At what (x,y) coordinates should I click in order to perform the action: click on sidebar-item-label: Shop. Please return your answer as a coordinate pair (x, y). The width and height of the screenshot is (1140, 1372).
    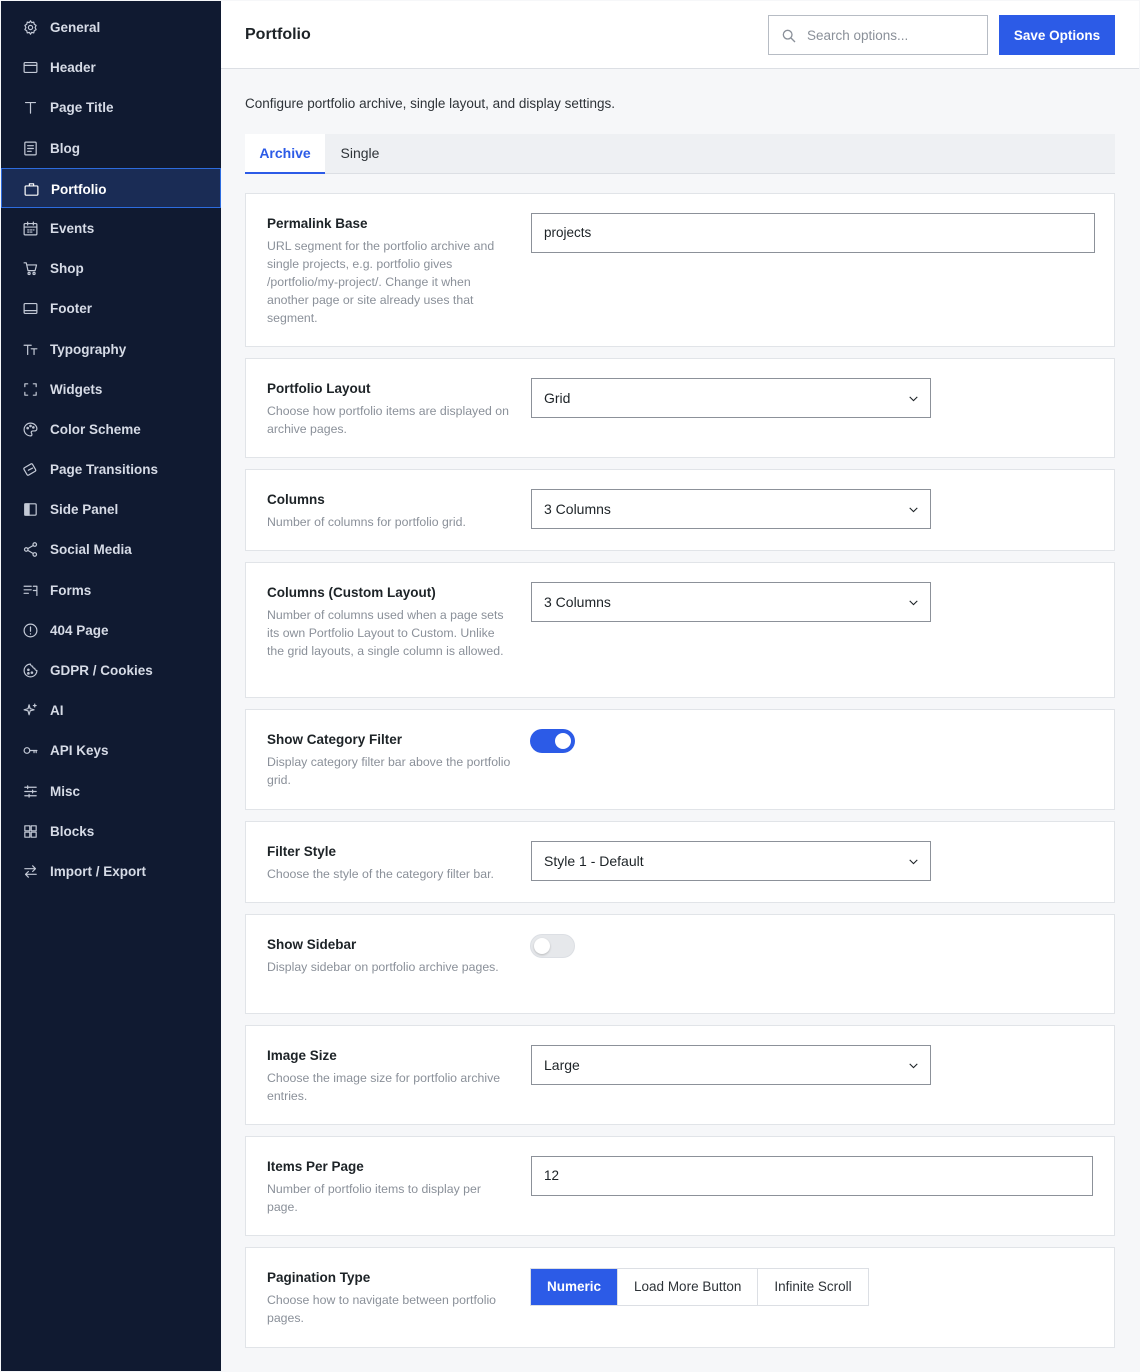
    Looking at the image, I should click on (67, 268).